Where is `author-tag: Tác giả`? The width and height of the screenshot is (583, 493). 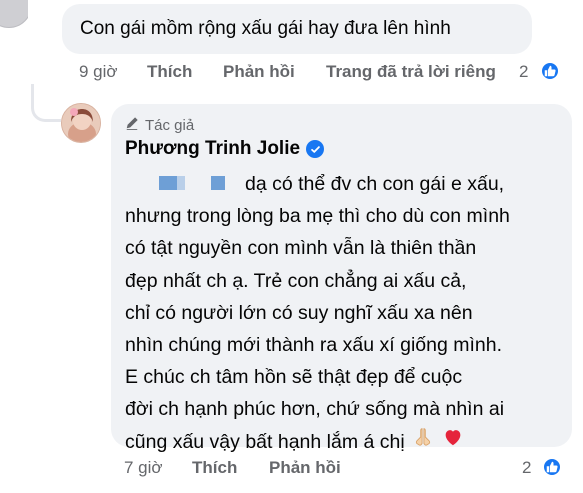 author-tag: Tác giả is located at coordinates (159, 125).